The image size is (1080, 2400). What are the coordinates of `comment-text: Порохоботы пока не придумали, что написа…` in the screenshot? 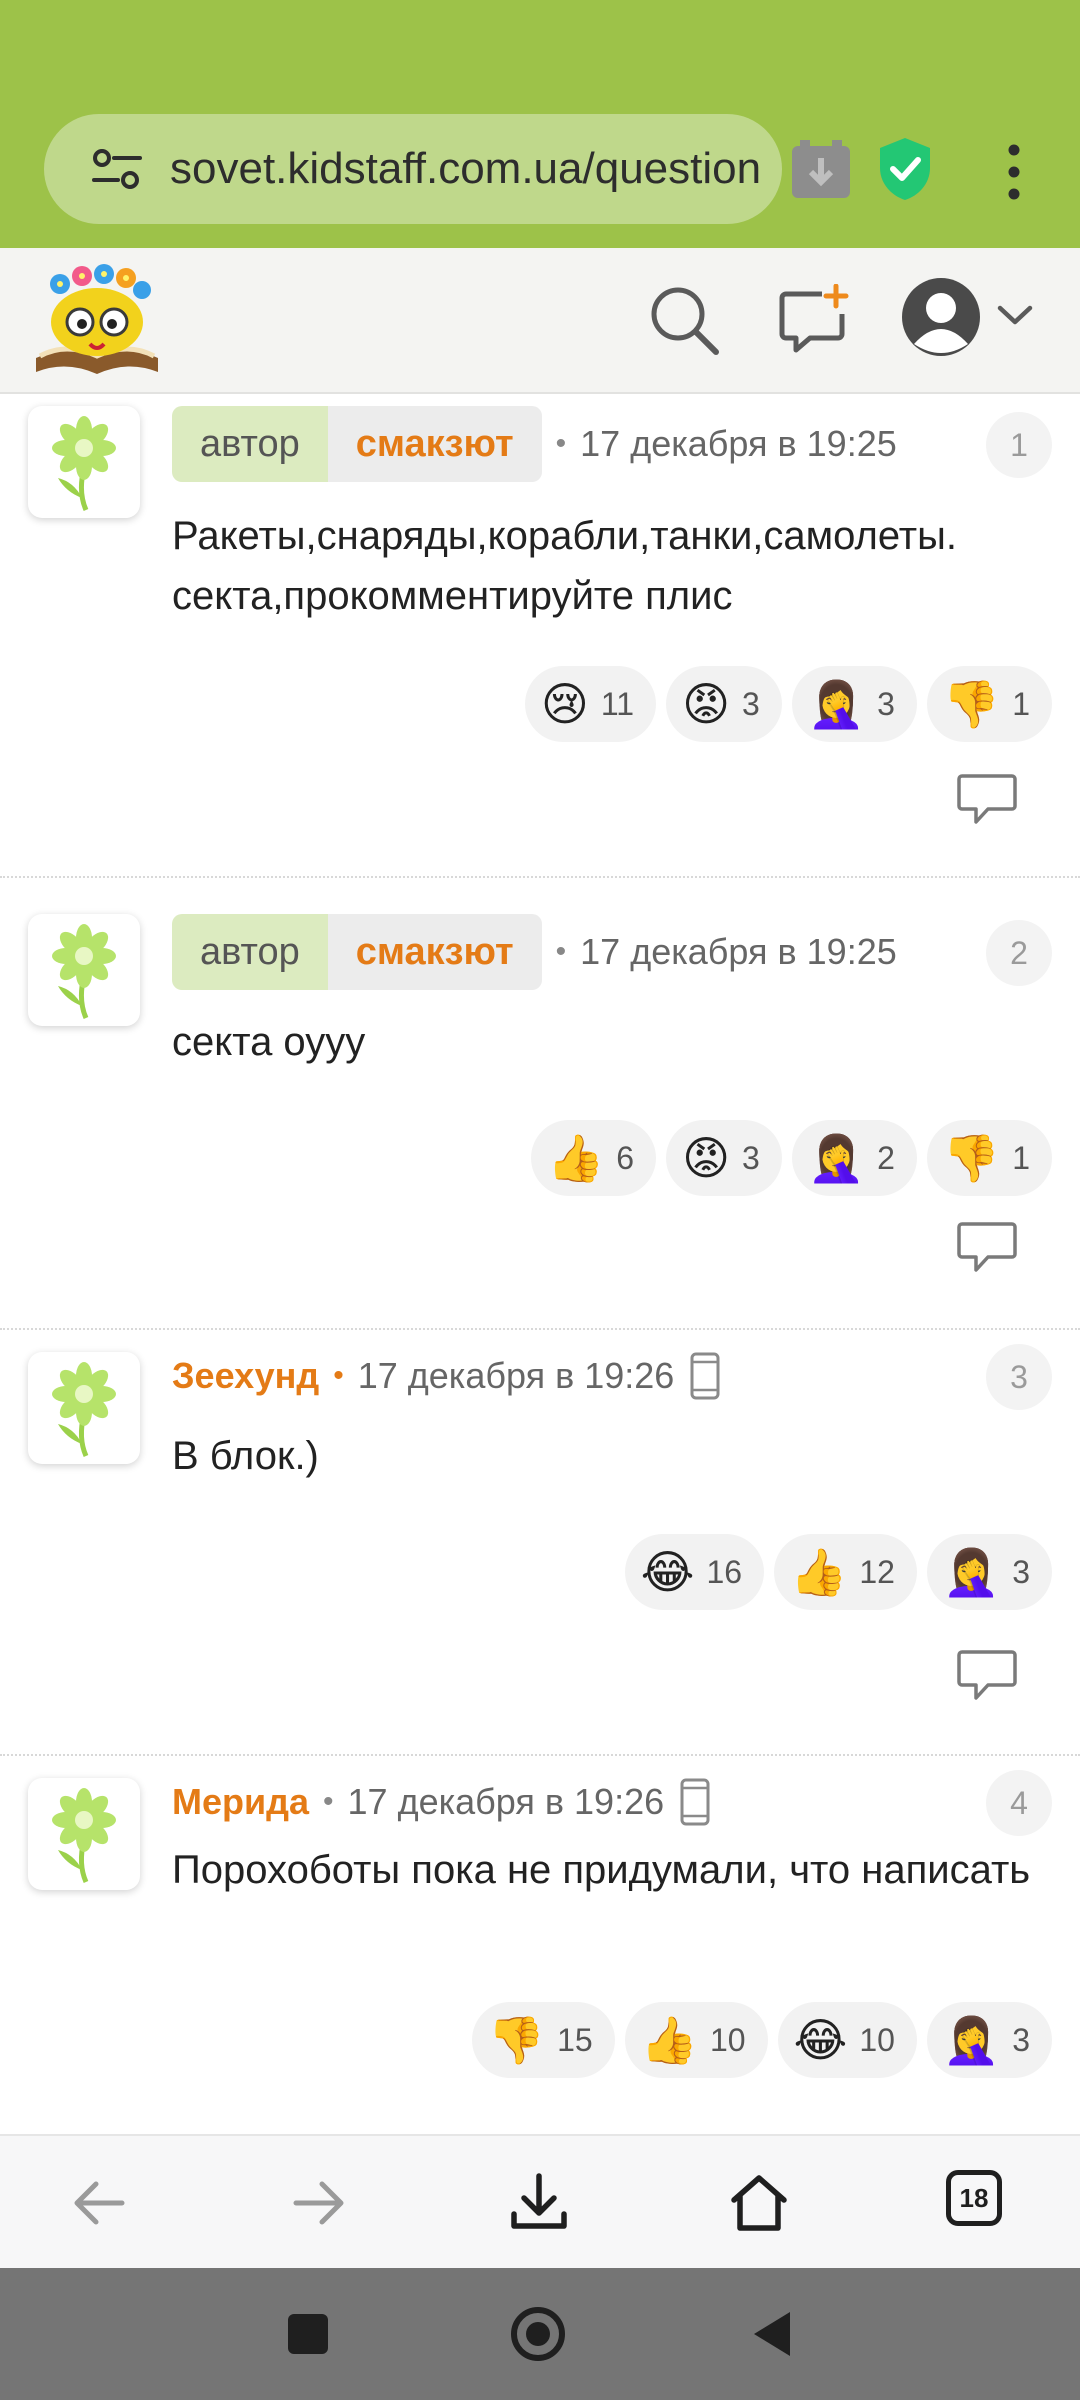 It's located at (601, 1870).